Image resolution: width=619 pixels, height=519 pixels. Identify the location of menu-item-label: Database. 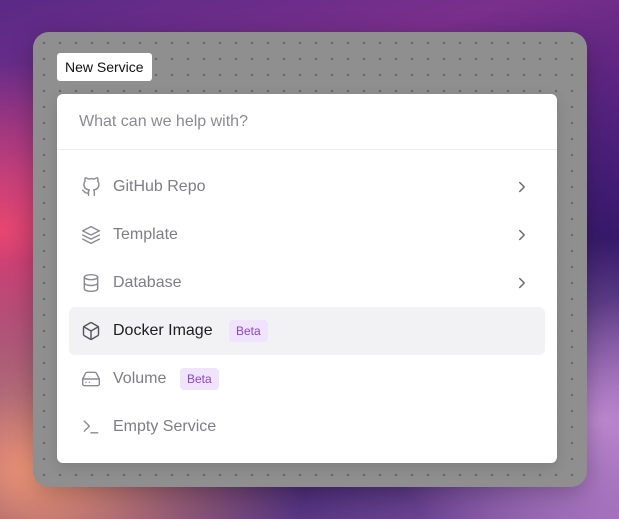
(147, 282).